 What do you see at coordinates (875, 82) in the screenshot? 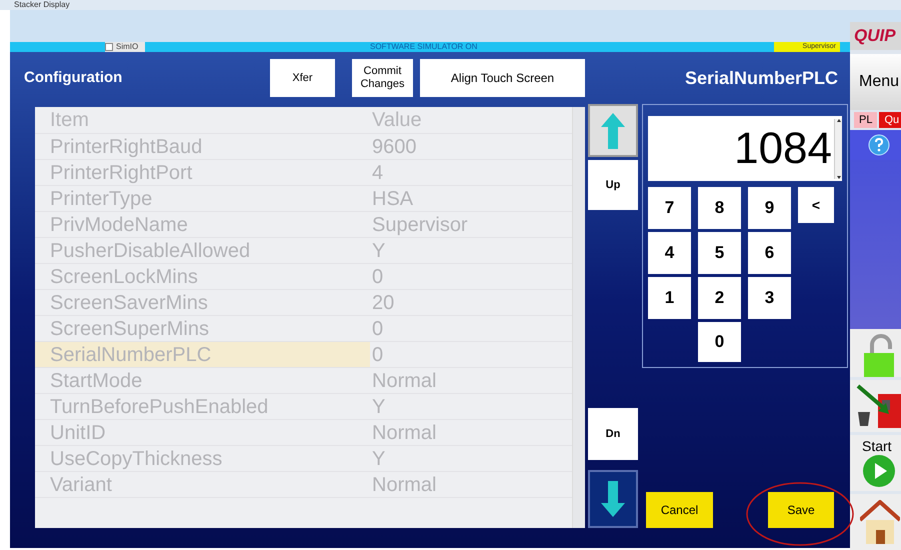
I see `menu-button: Menu` at bounding box center [875, 82].